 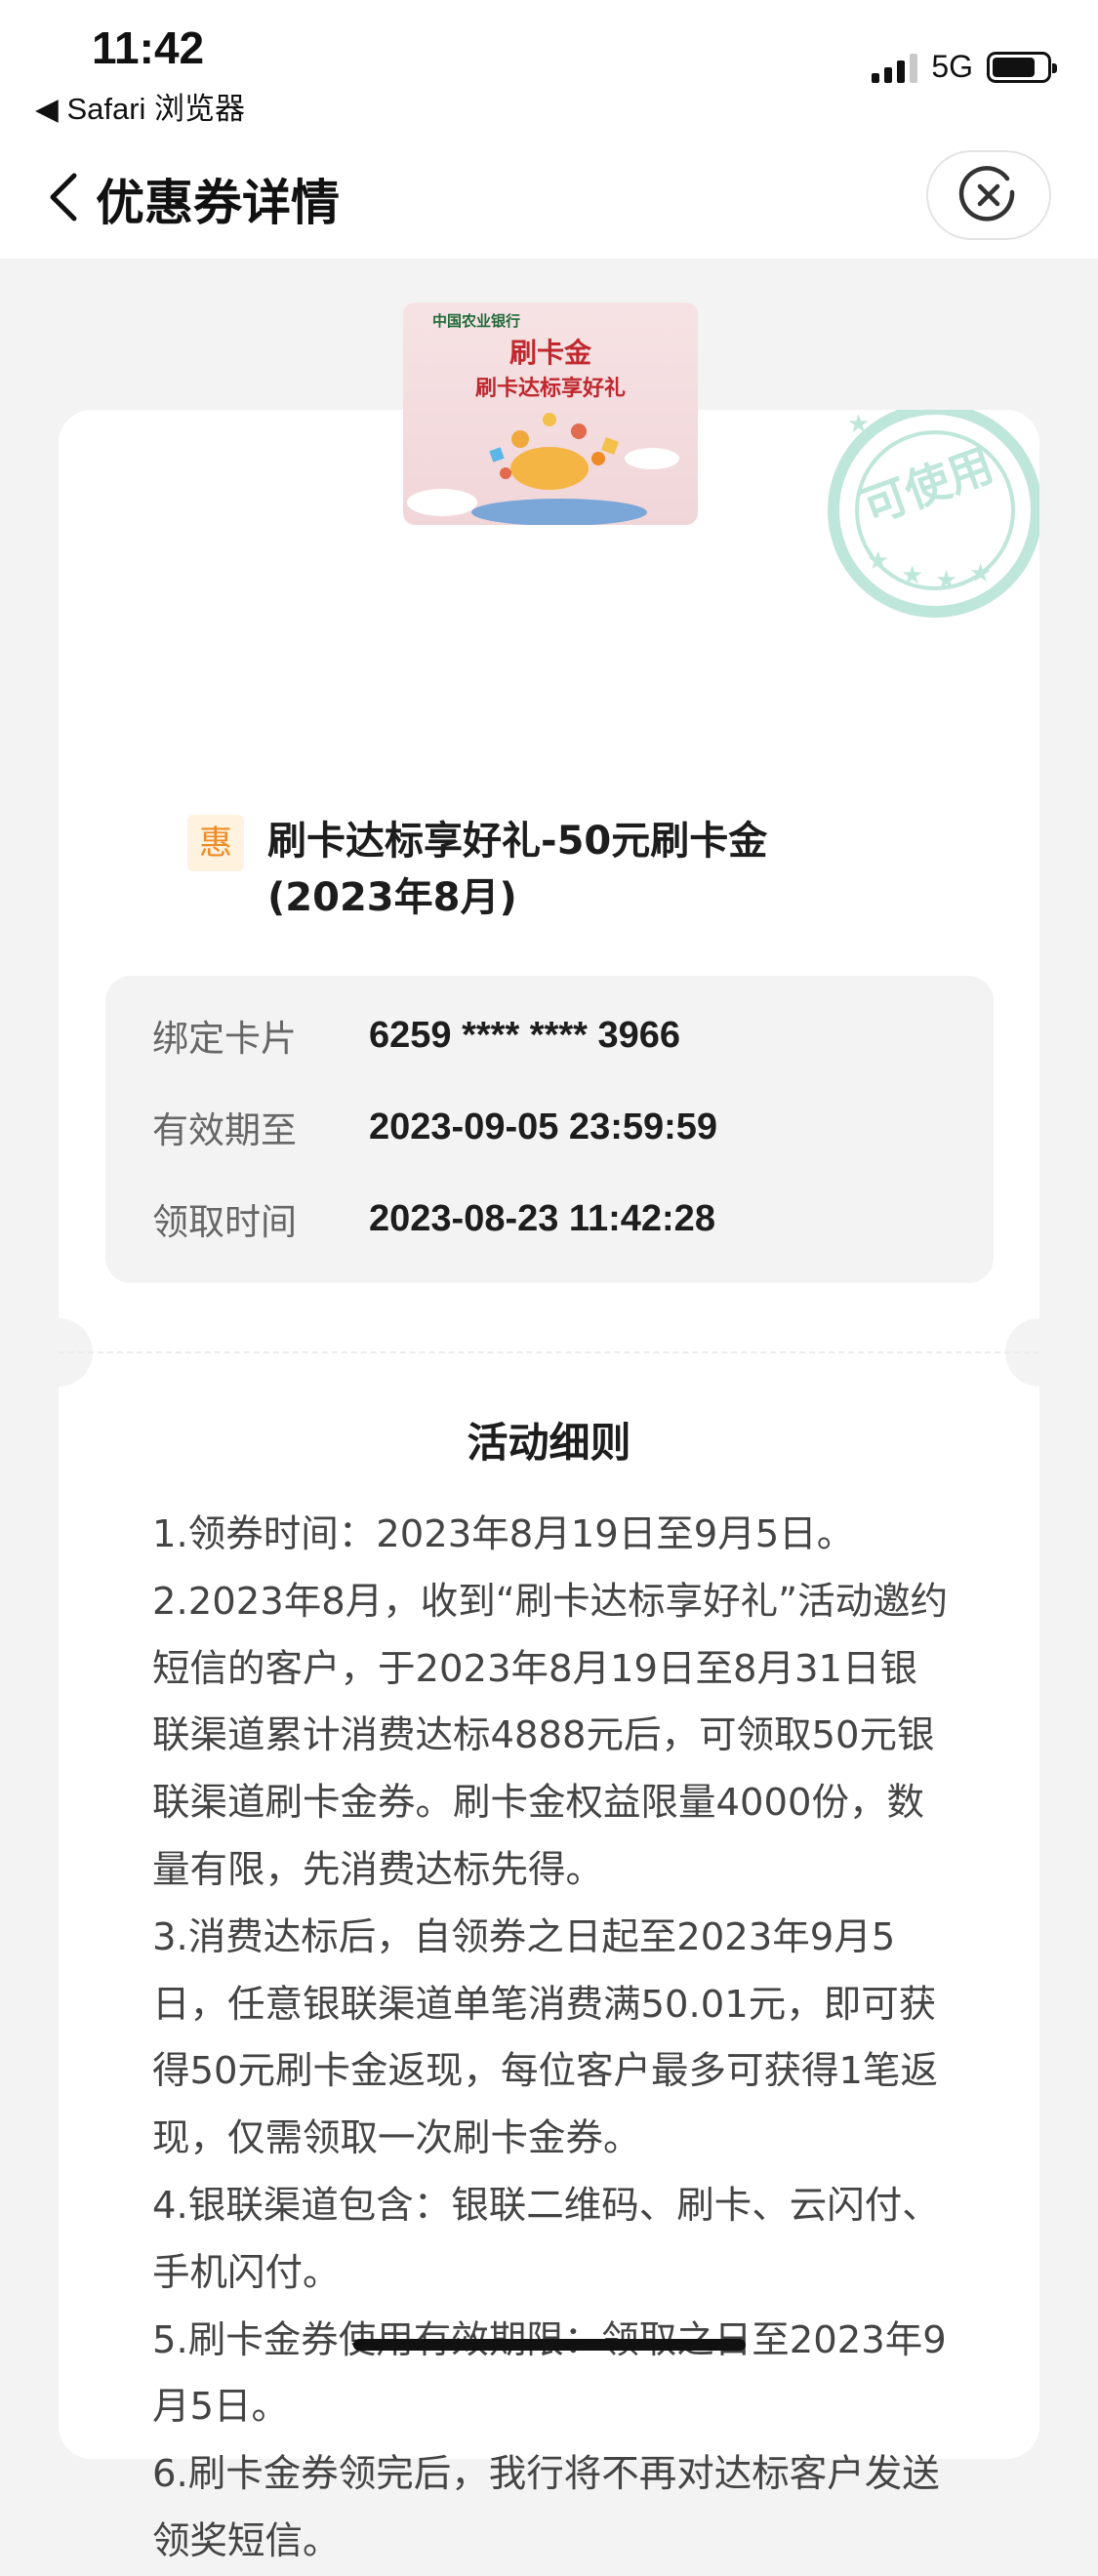 What do you see at coordinates (224, 1130) in the screenshot?
I see `info-label: 有效期至` at bounding box center [224, 1130].